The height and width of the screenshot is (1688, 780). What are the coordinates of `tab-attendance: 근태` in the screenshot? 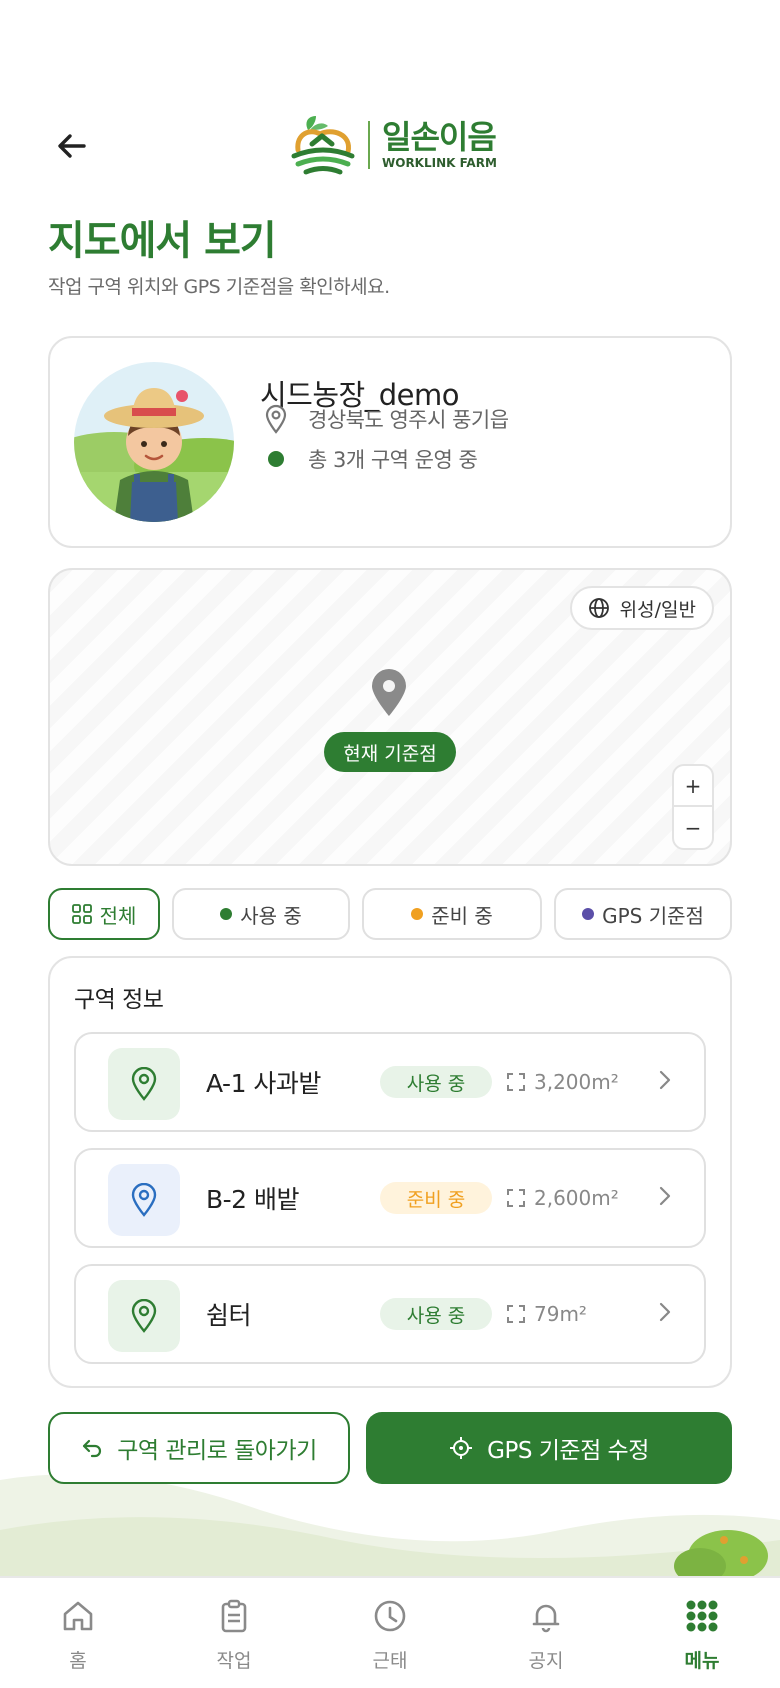 It's located at (390, 1633).